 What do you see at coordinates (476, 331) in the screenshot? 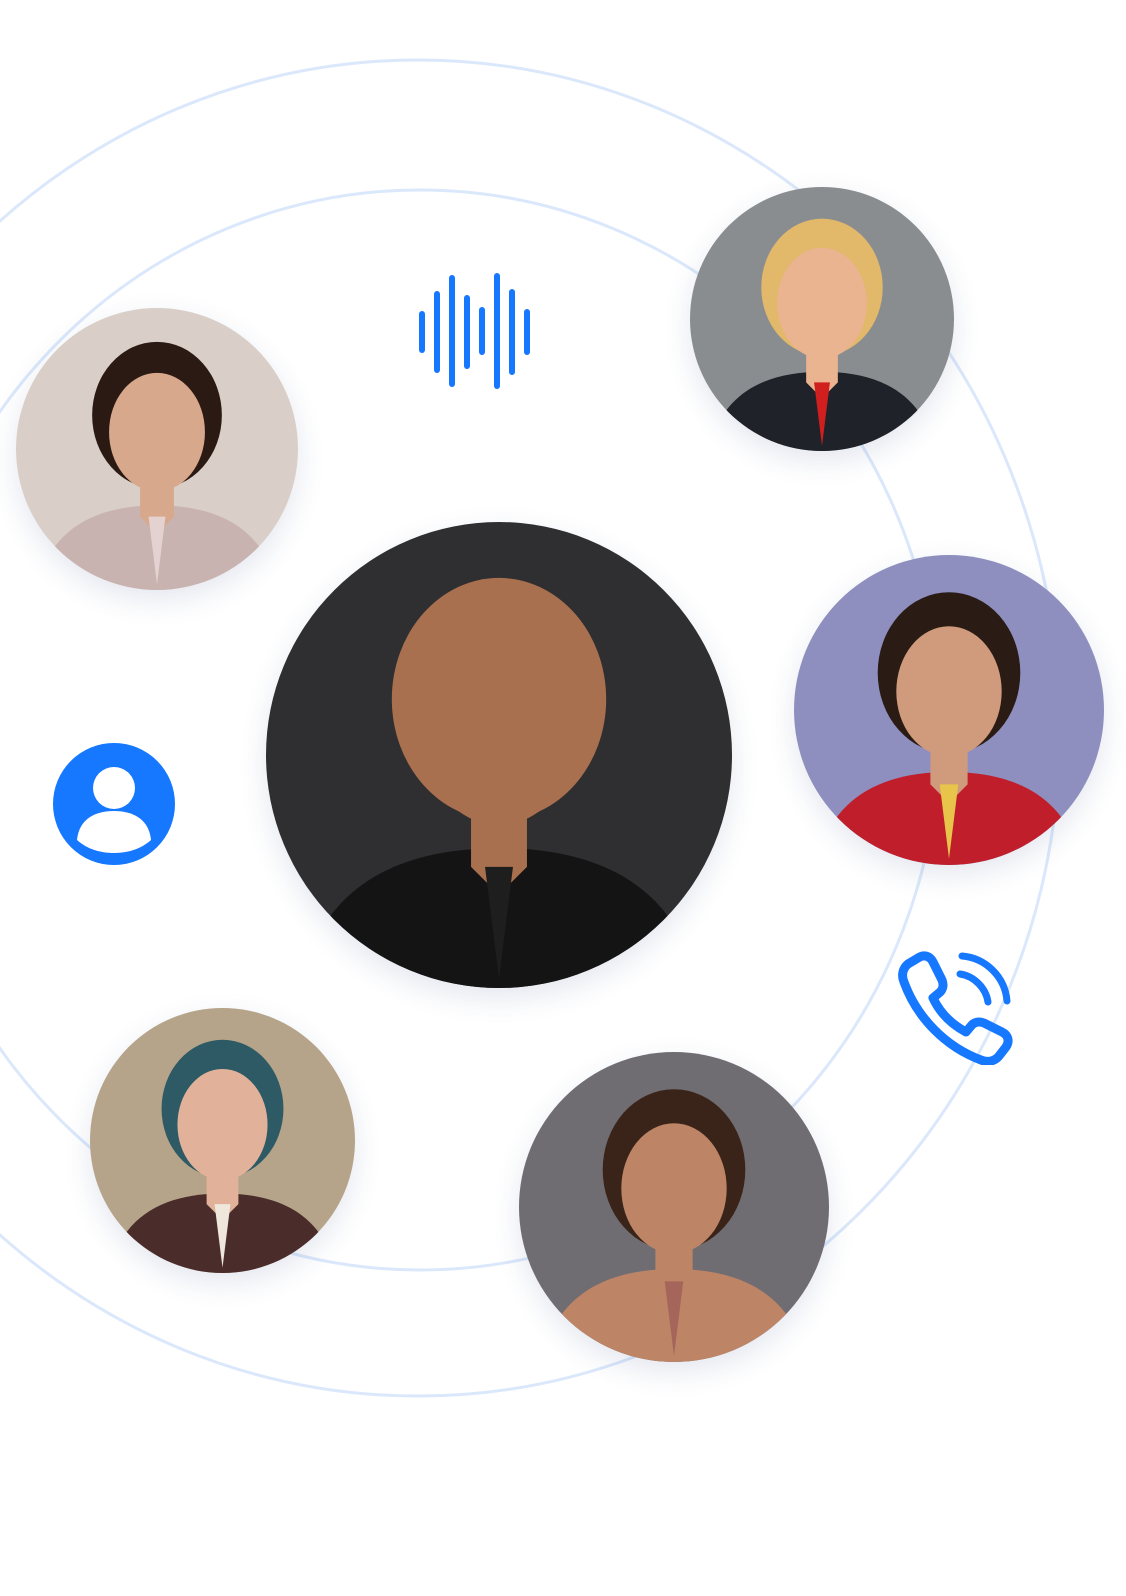
I see `waveform-icon` at bounding box center [476, 331].